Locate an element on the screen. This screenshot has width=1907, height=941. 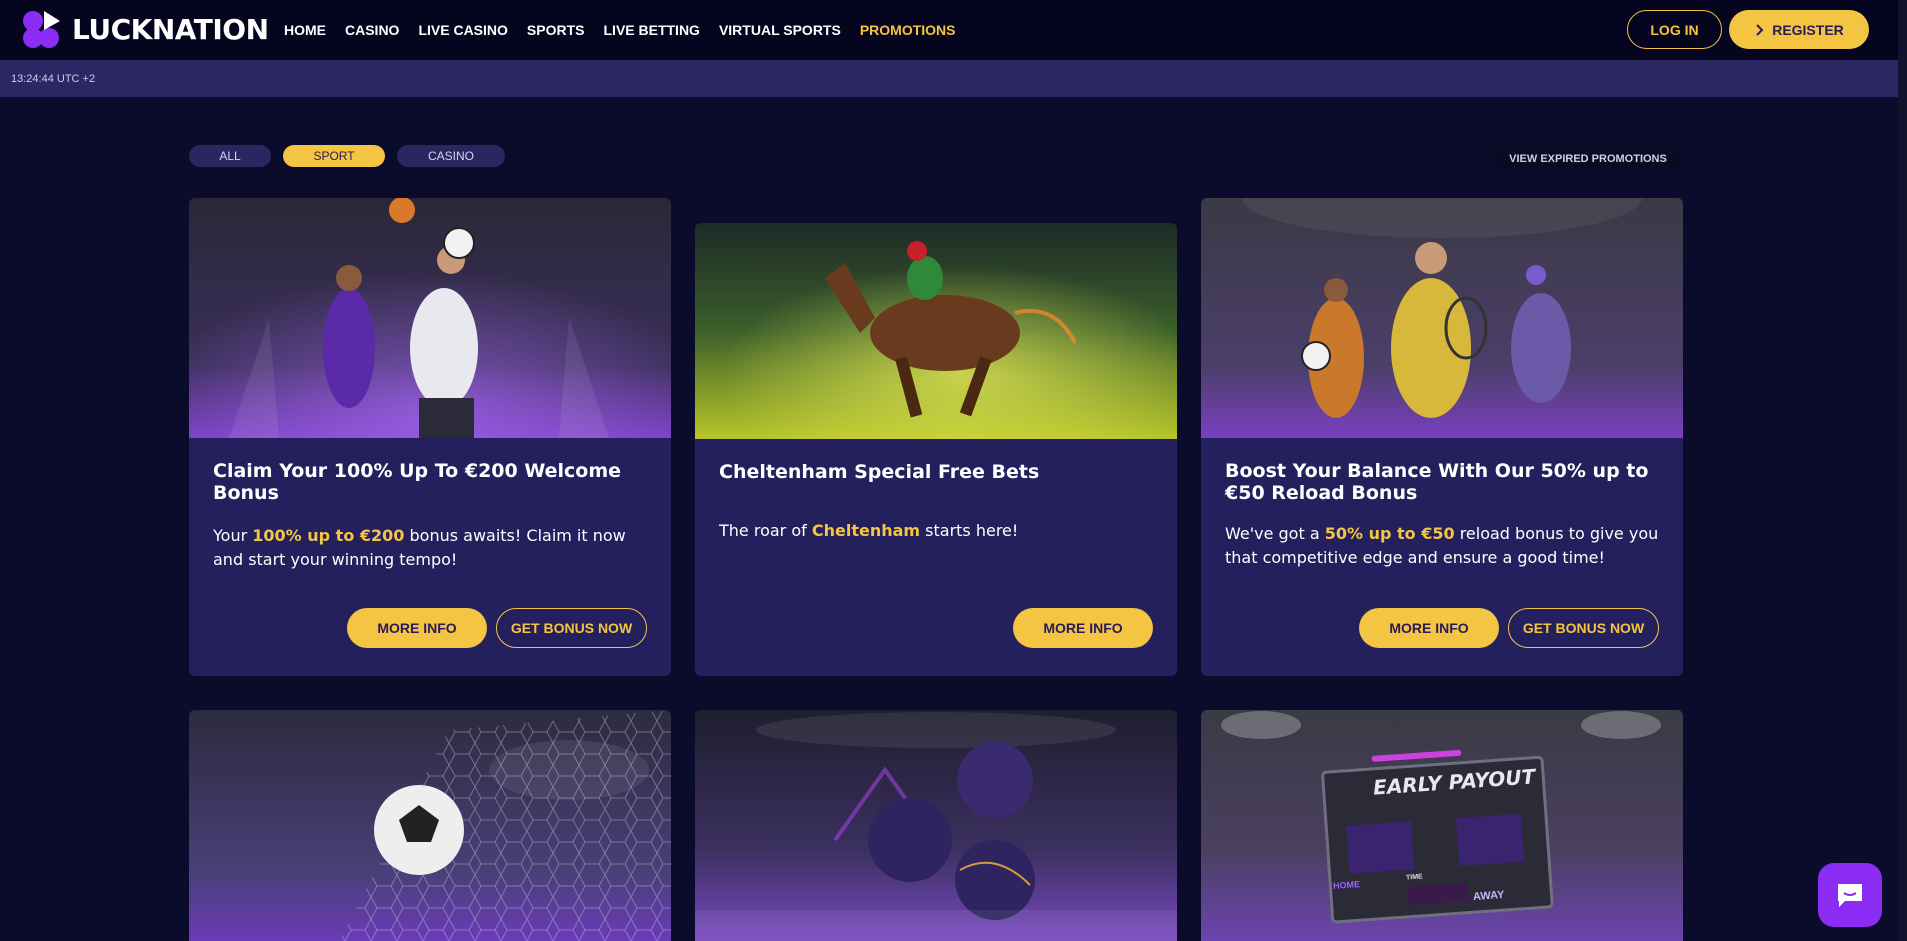
filter-all: ALL is located at coordinates (230, 156).